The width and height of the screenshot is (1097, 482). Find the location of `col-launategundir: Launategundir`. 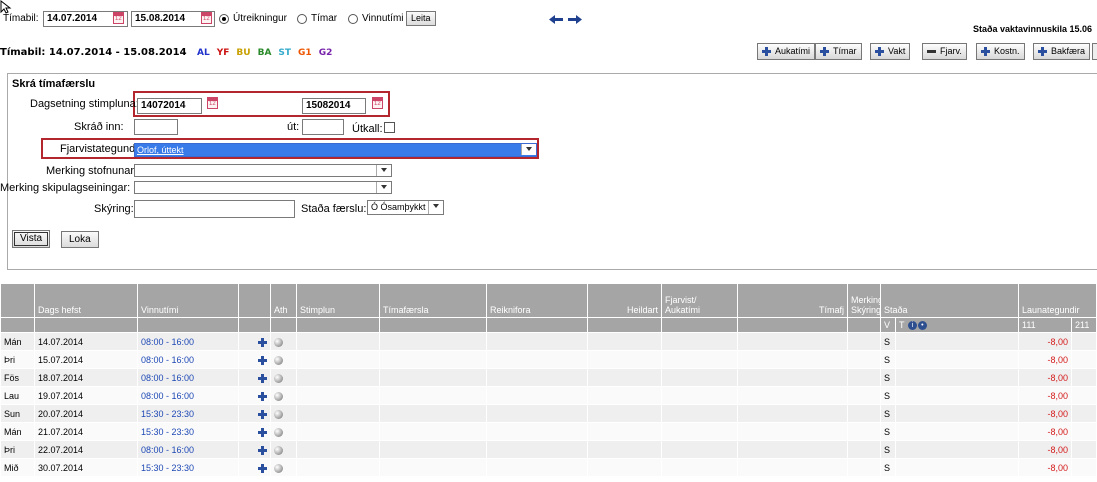

col-launategundir: Launategundir is located at coordinates (1057, 300).